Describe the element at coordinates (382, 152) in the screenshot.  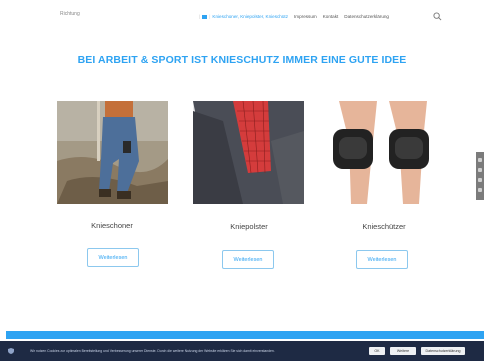
I see `knieschuetzer-image` at that location.